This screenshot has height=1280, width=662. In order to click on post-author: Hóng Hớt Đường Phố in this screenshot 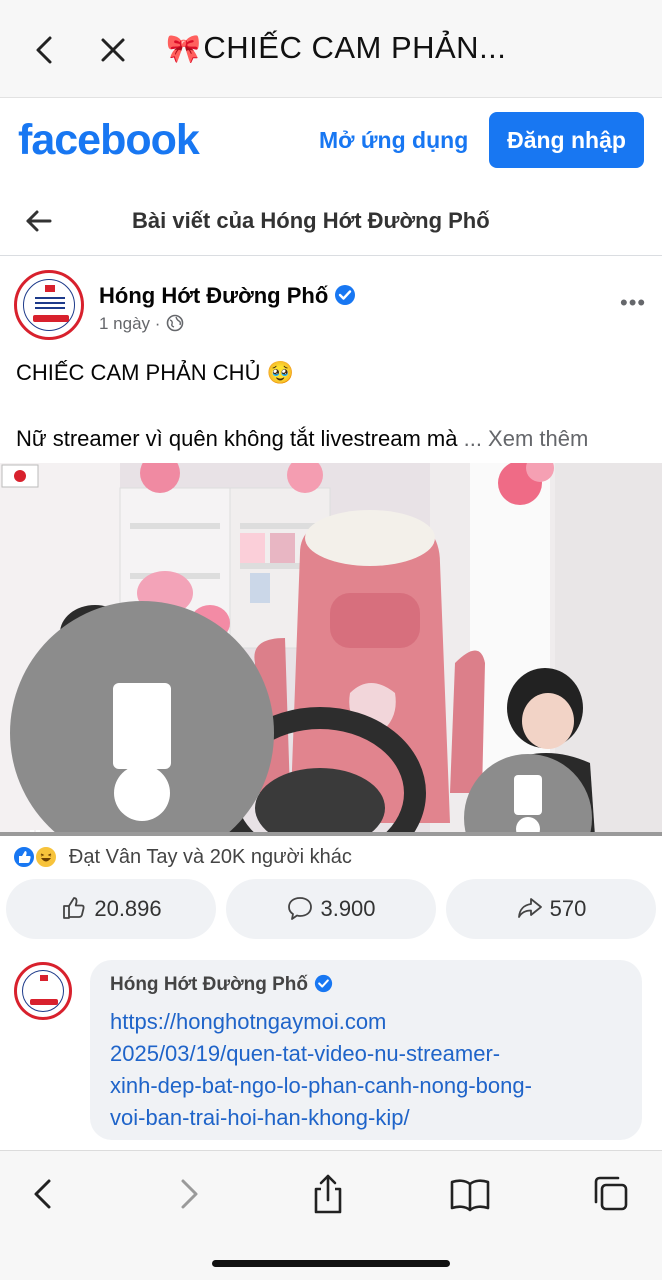, I will do `click(227, 296)`.